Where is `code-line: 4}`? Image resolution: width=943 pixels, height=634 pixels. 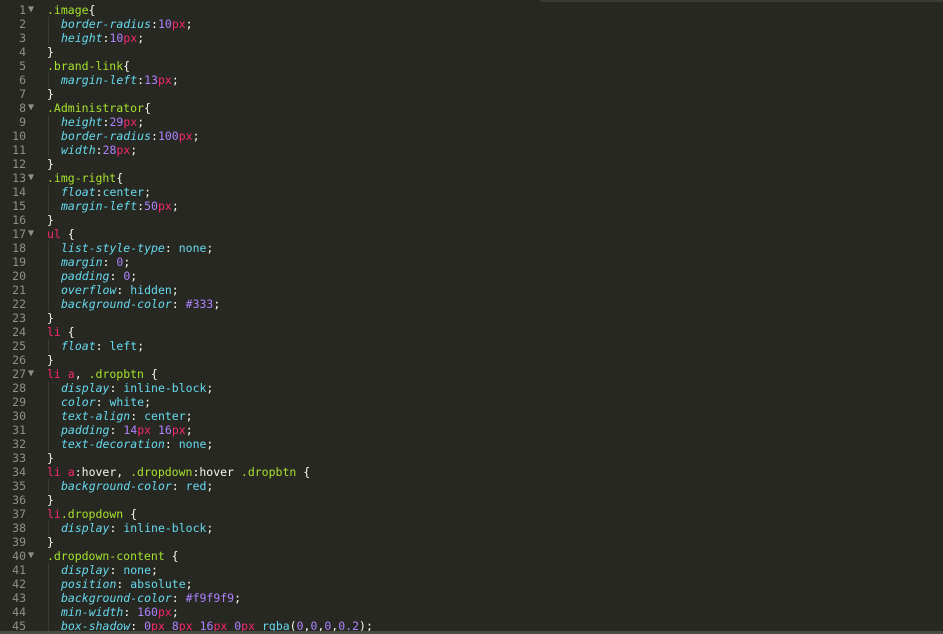 code-line: 4} is located at coordinates (471, 52).